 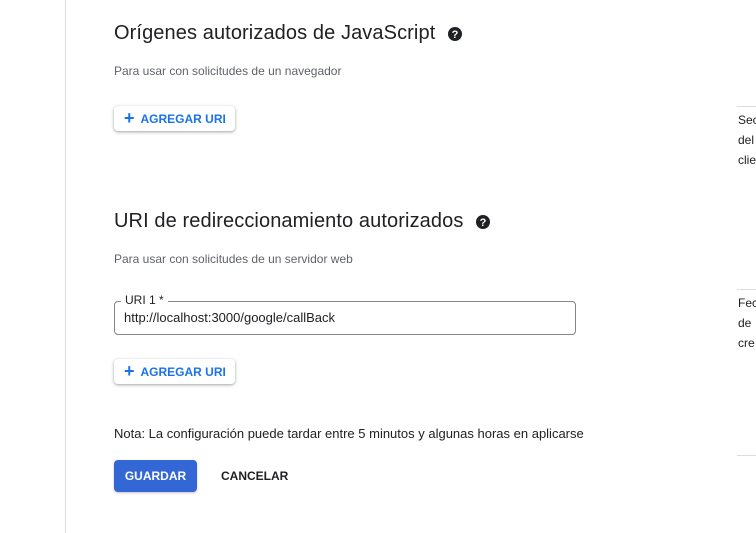 I want to click on redirect-uris-title: URI de redireccionamiento autorizados ?, so click(x=302, y=221).